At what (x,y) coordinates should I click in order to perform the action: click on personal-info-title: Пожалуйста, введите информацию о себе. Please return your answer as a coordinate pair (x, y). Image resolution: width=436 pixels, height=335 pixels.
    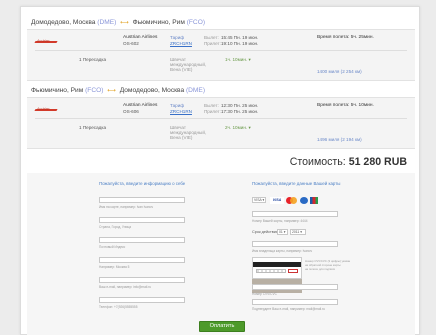
    Looking at the image, I should click on (142, 183).